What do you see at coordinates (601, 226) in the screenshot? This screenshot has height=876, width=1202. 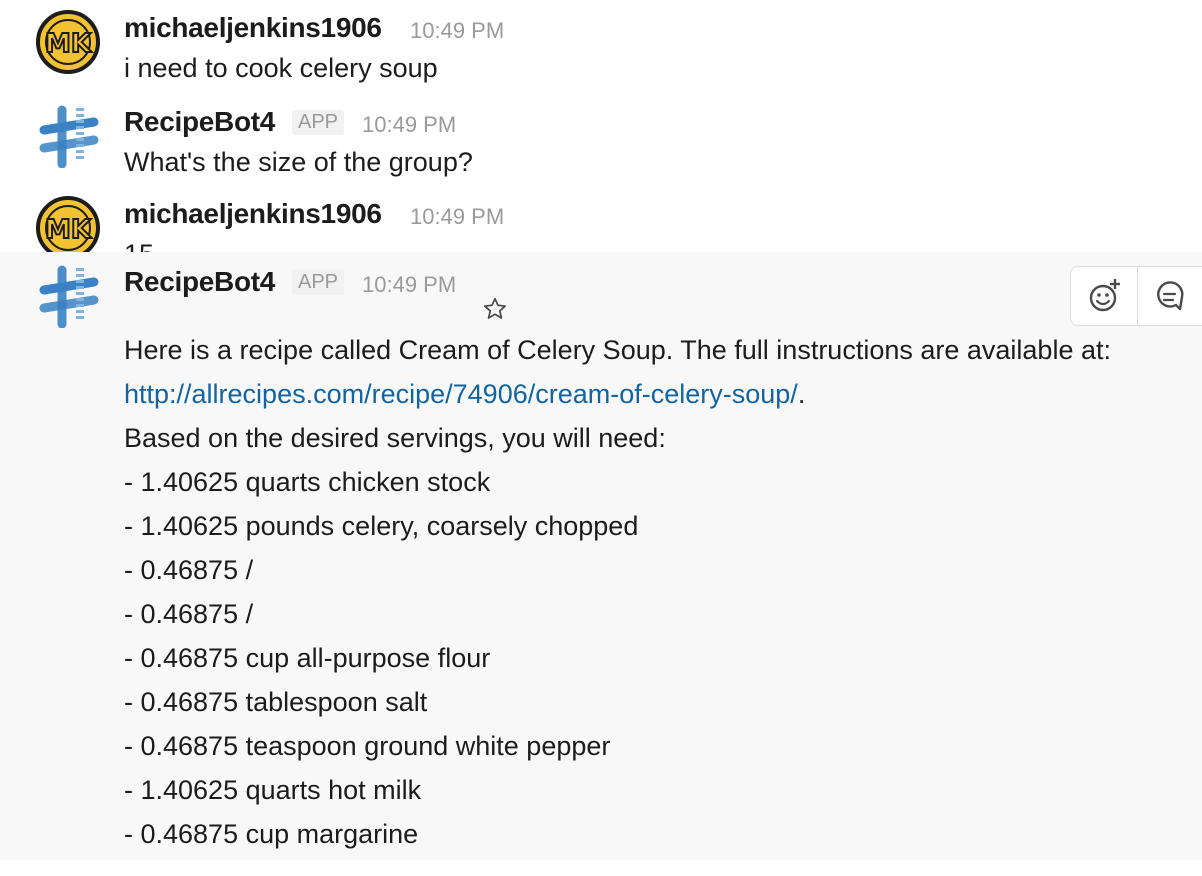 I see `message-3: MK michaeljenkins1906 10:49 PM 15` at bounding box center [601, 226].